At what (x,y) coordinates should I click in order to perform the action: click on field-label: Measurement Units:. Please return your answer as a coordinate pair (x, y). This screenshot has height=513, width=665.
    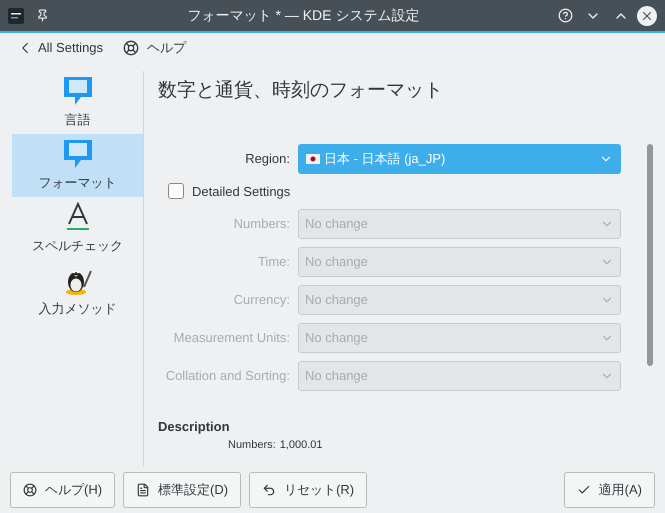
    Looking at the image, I should click on (231, 338).